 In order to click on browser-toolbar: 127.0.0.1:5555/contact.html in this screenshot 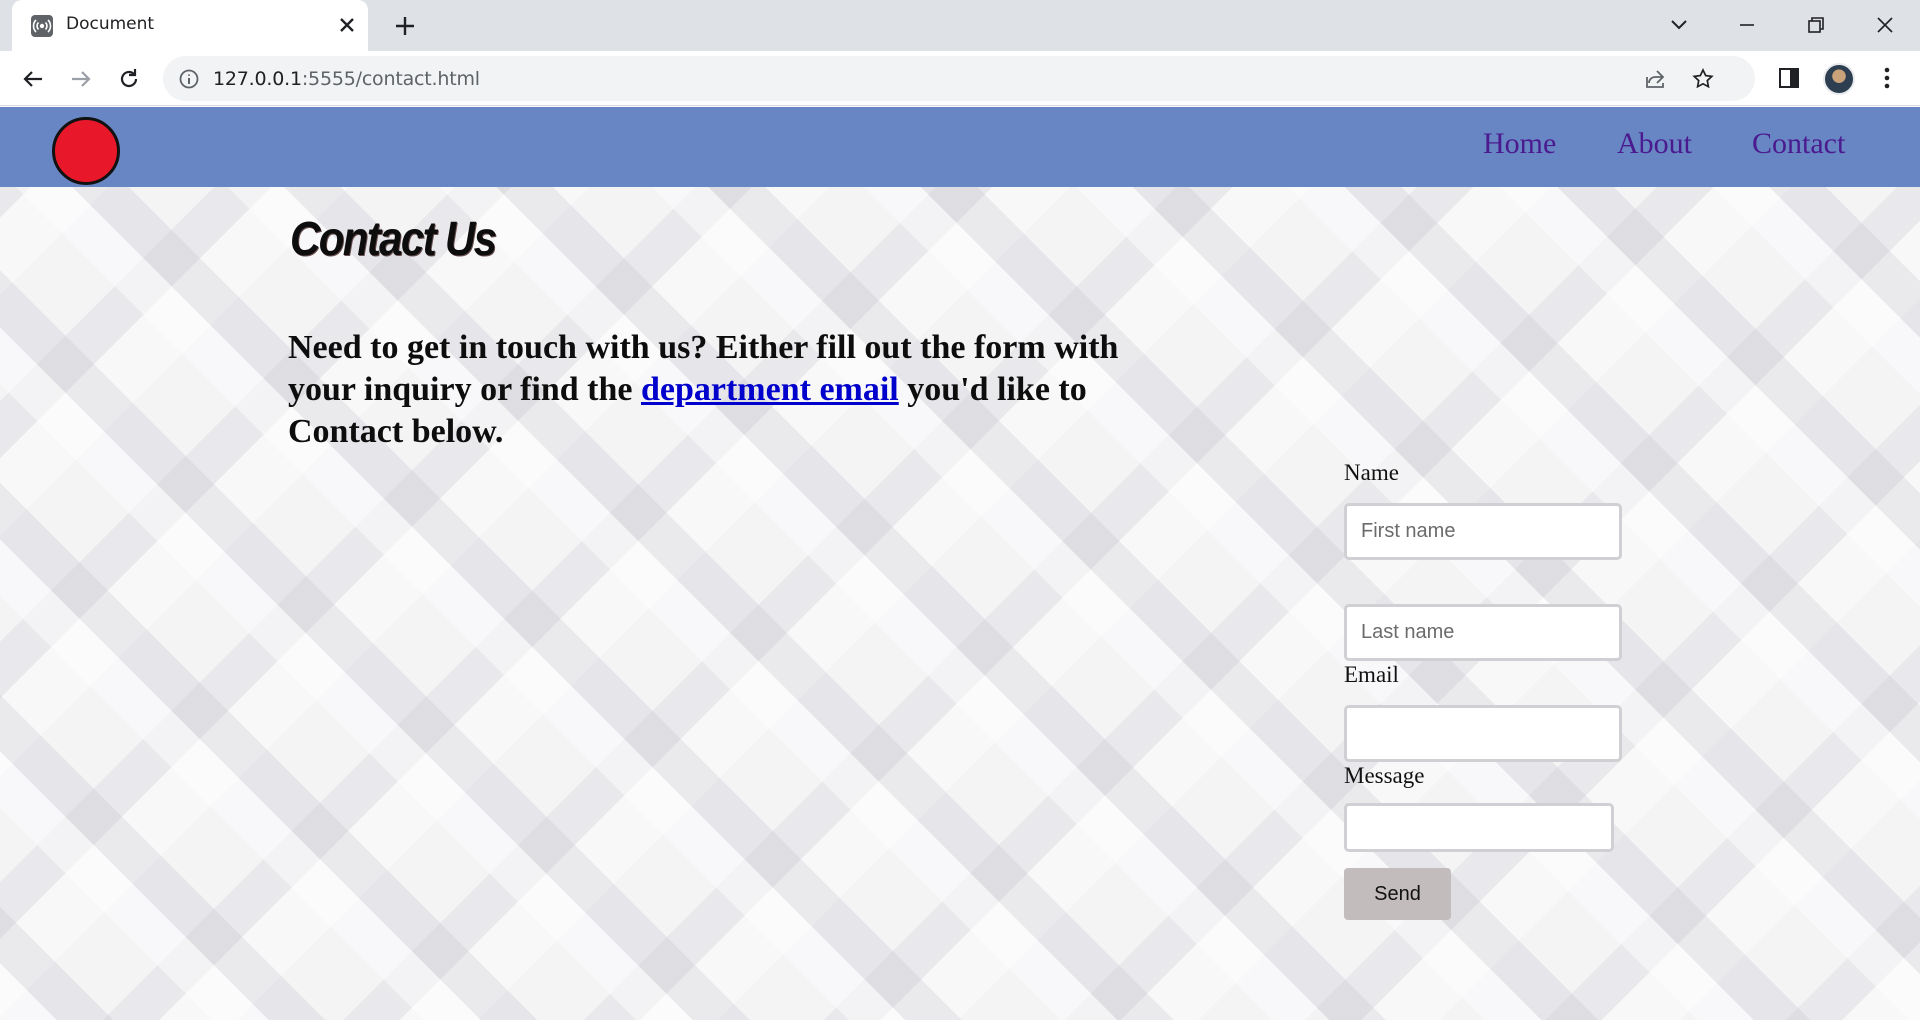, I will do `click(960, 78)`.